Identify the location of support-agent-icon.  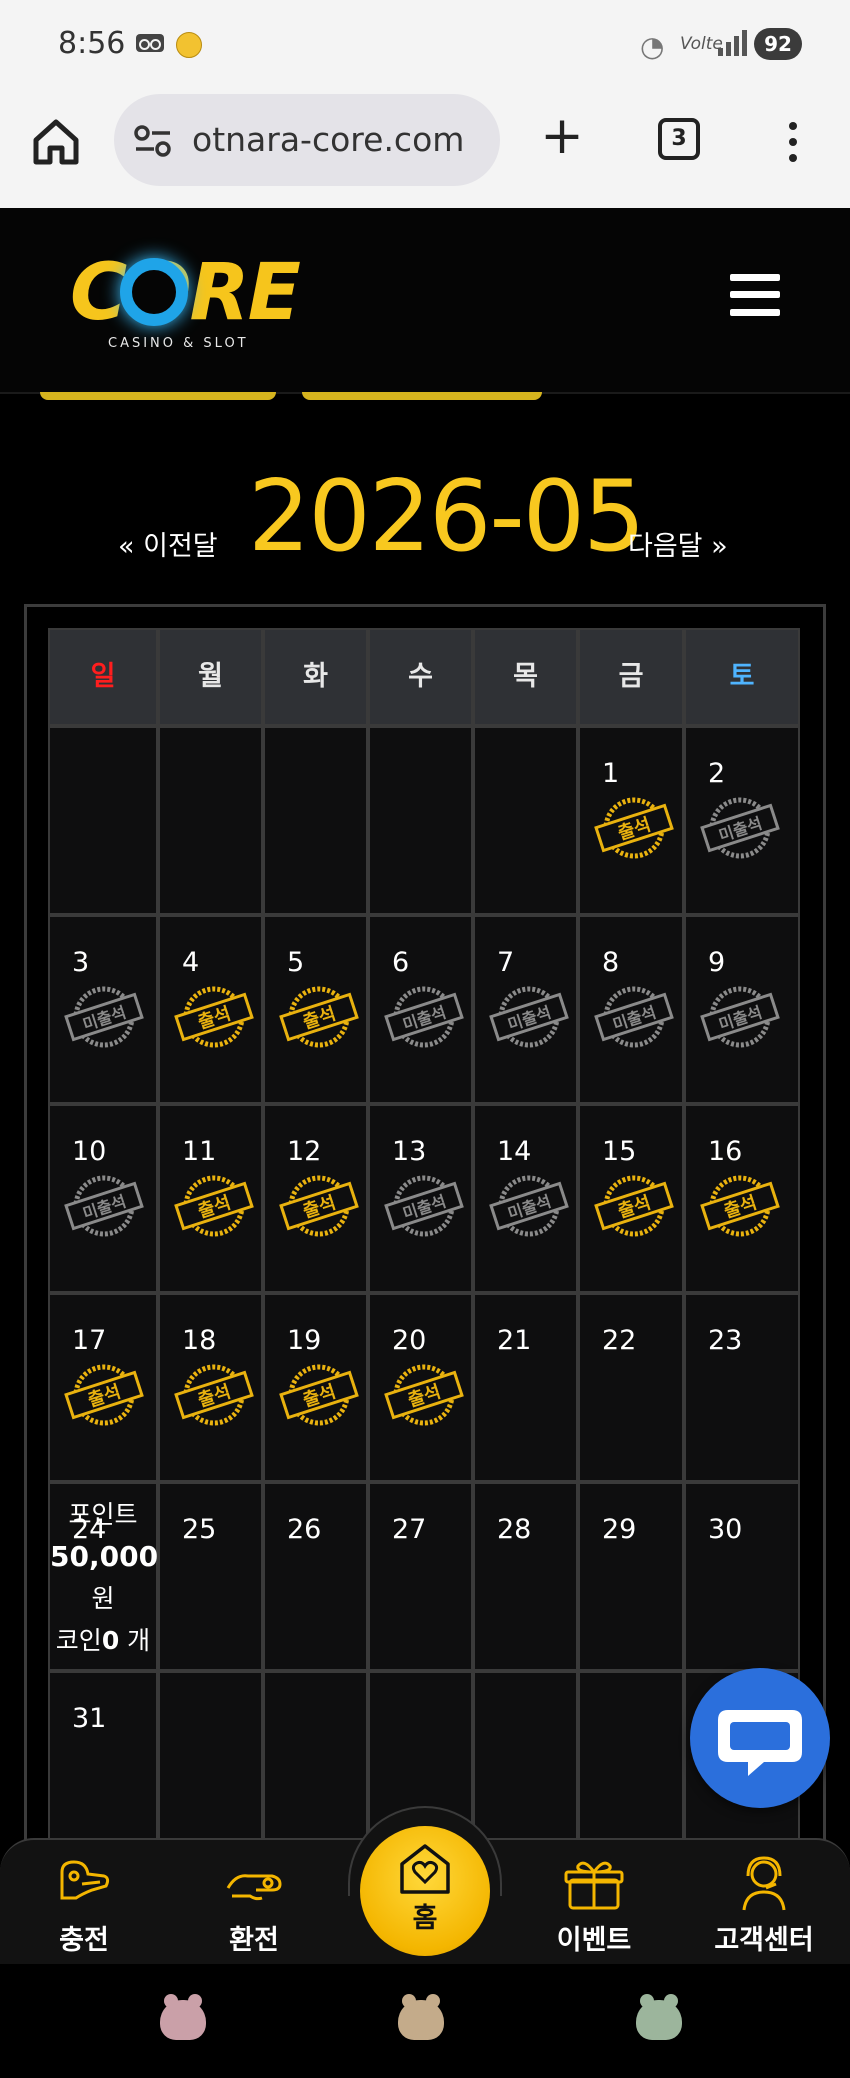
(764, 1883).